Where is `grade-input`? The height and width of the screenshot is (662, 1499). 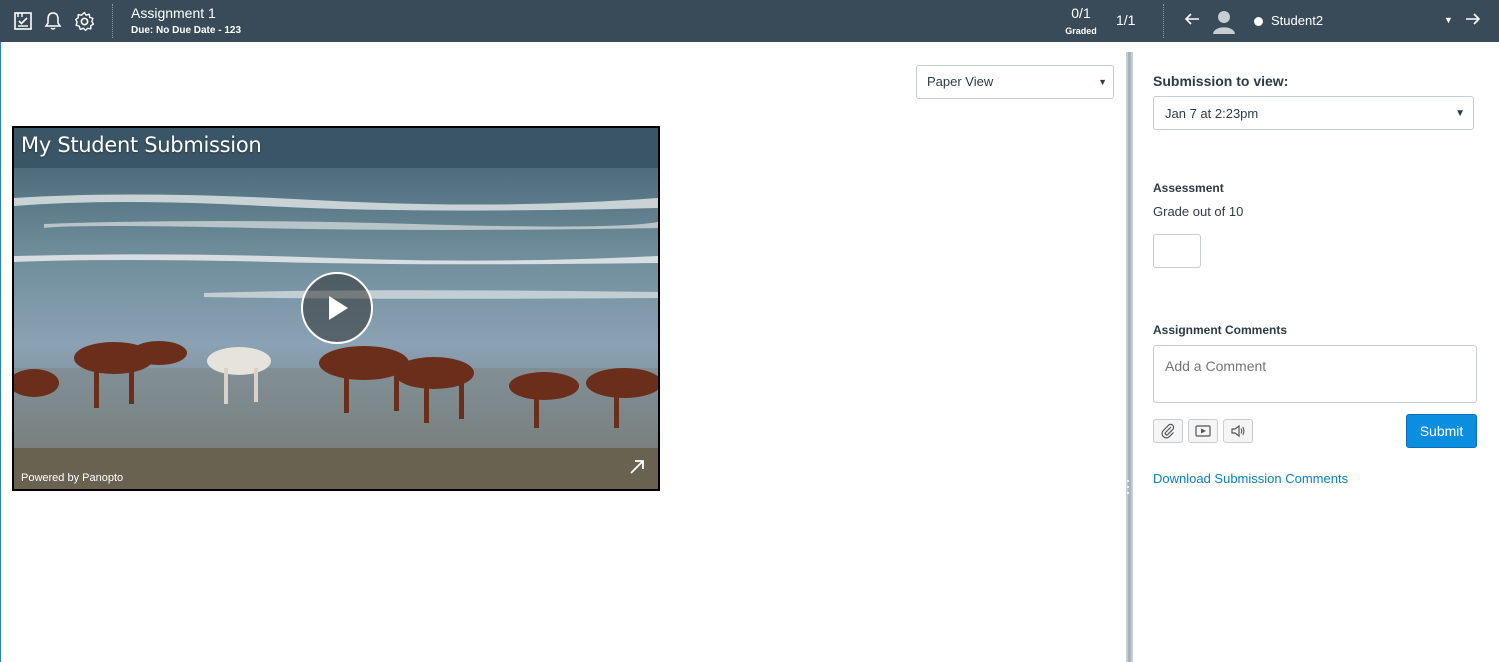
grade-input is located at coordinates (1177, 251).